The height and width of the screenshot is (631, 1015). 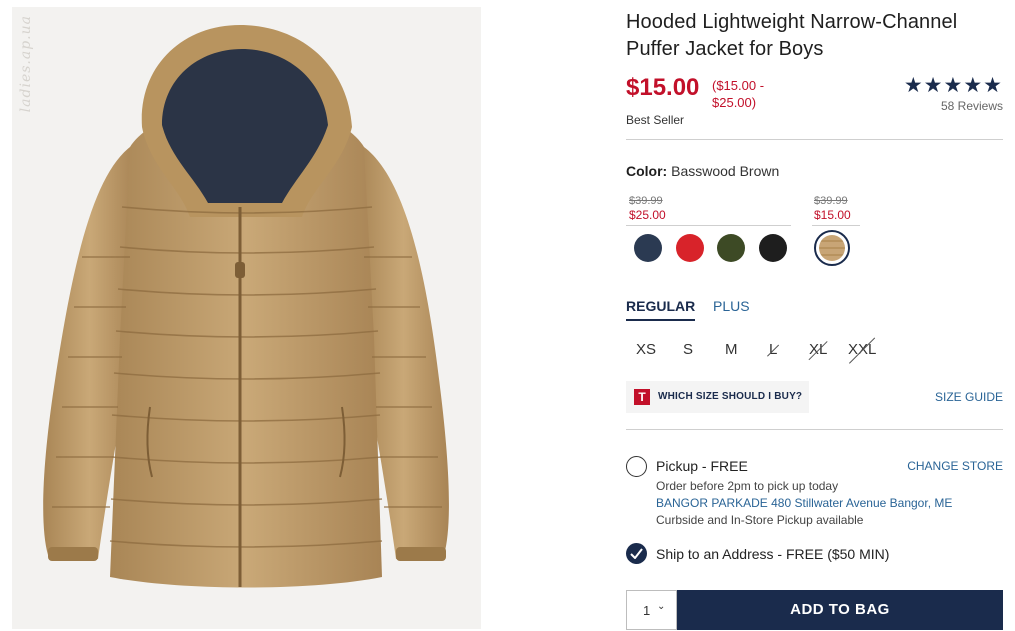 What do you see at coordinates (651, 610) in the screenshot?
I see `quantity-select: 1 ⌄` at bounding box center [651, 610].